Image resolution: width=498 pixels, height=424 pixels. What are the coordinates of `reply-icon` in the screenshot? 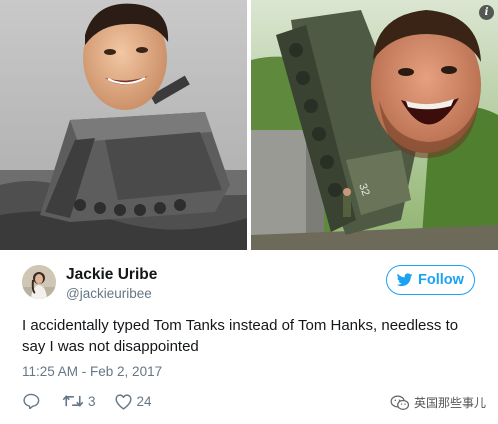 It's located at (31, 401).